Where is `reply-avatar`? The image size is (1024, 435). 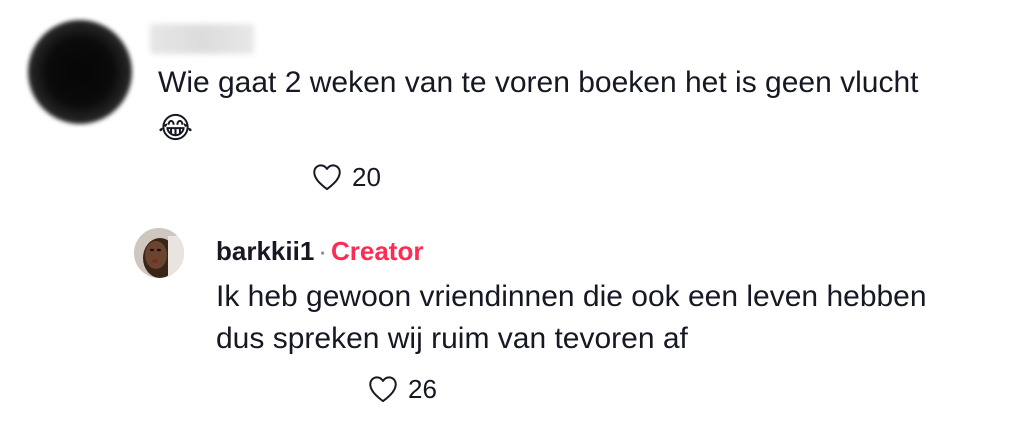
reply-avatar is located at coordinates (159, 253).